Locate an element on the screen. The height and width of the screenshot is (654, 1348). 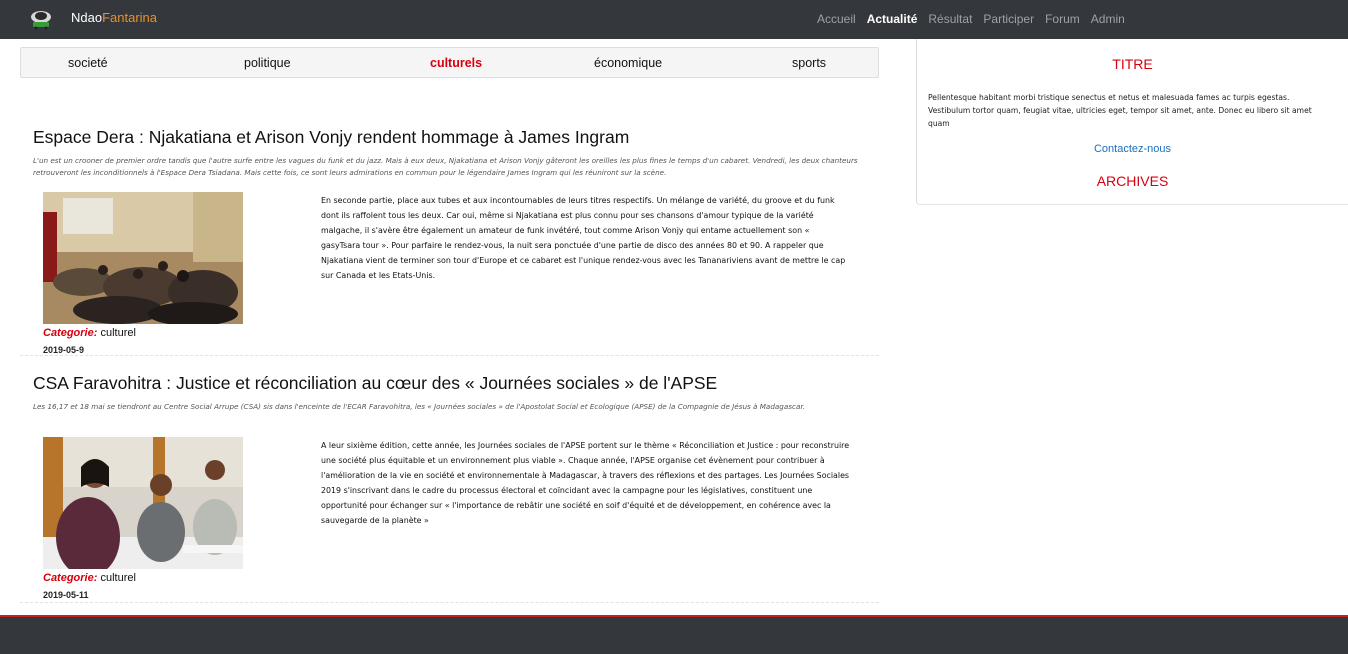
brand-main: Ndao is located at coordinates (87, 17).